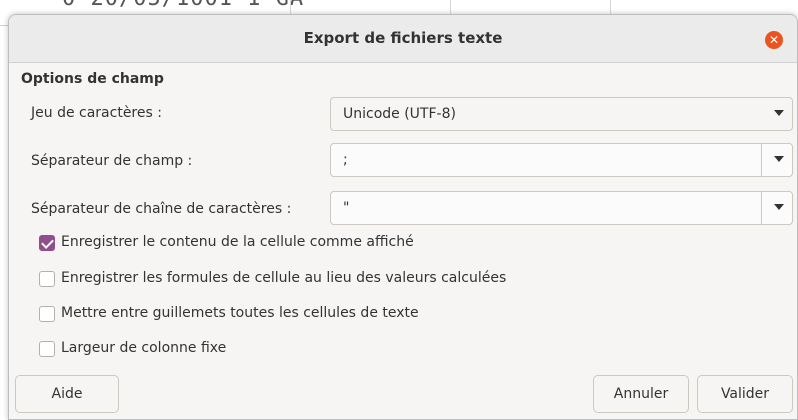  Describe the element at coordinates (92, 79) in the screenshot. I see `section-title: Options de champ` at that location.